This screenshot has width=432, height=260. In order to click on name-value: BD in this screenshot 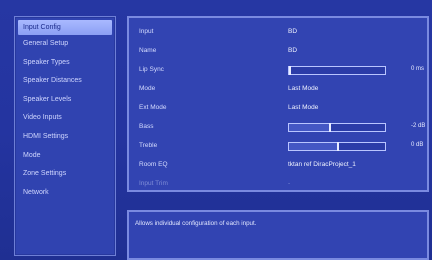, I will do `click(292, 50)`.